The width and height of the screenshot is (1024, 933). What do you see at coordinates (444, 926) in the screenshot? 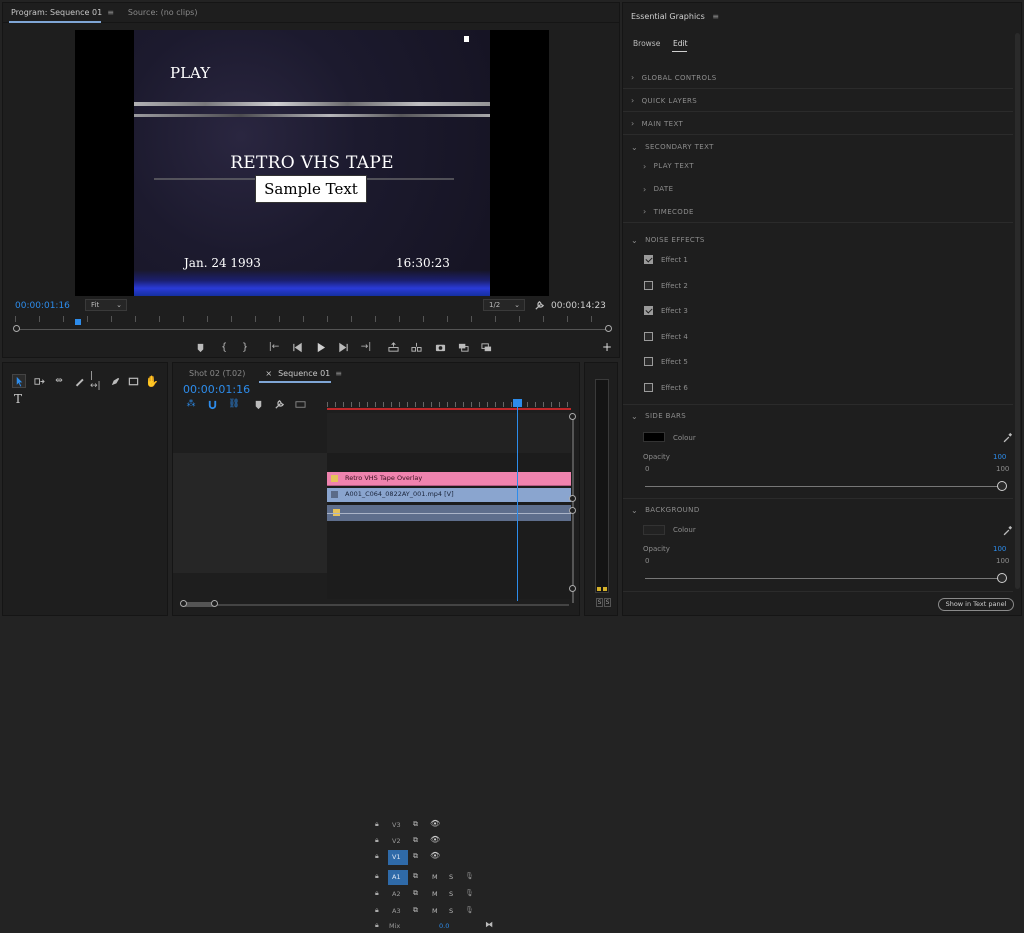
I see `mix-value: 0.0` at bounding box center [444, 926].